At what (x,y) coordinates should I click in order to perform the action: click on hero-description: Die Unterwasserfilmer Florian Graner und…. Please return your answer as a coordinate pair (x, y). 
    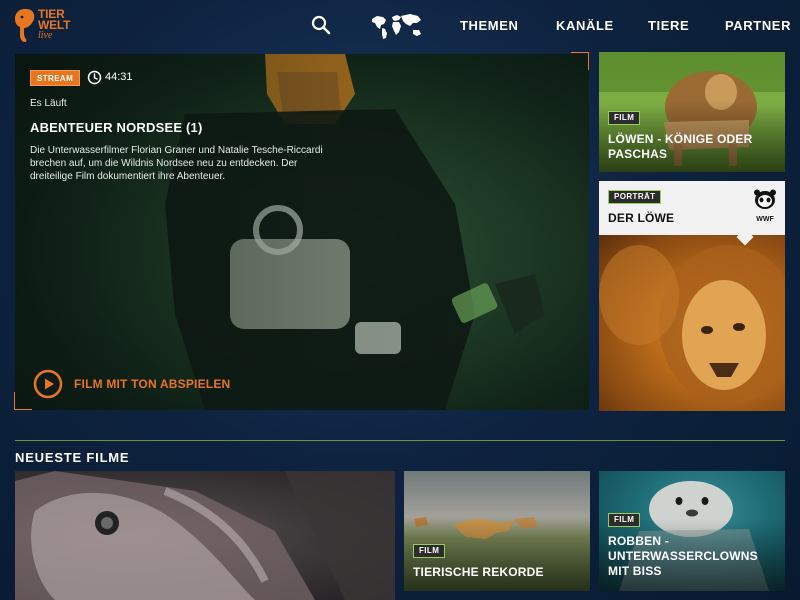
    Looking at the image, I should click on (176, 163).